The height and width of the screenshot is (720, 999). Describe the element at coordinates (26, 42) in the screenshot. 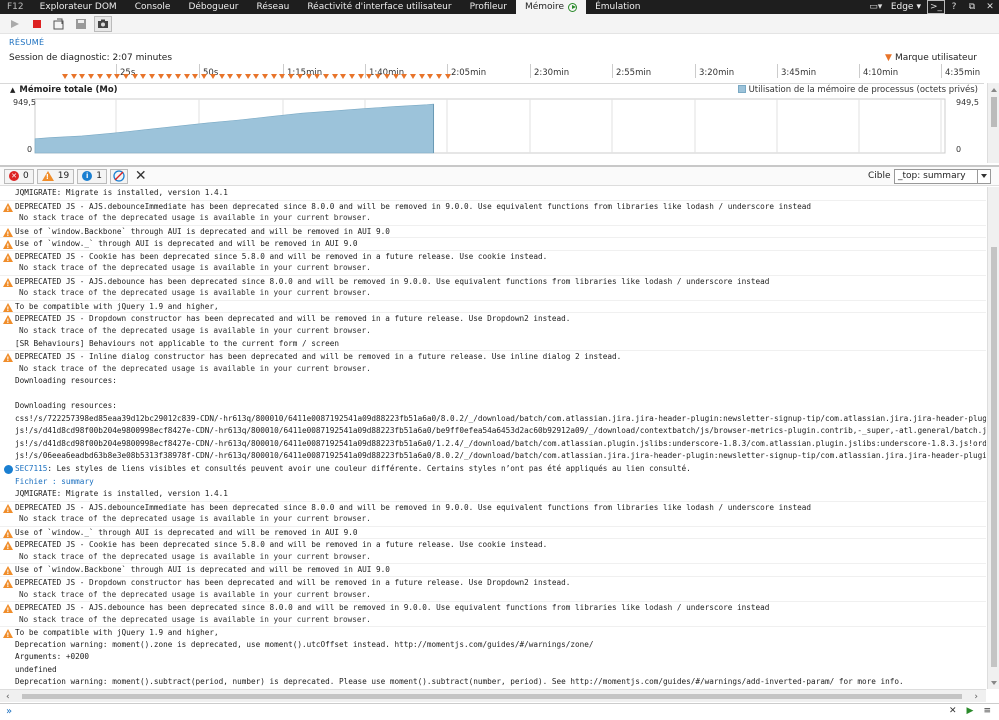

I see `summary-tab: RÉSUMÉ` at that location.